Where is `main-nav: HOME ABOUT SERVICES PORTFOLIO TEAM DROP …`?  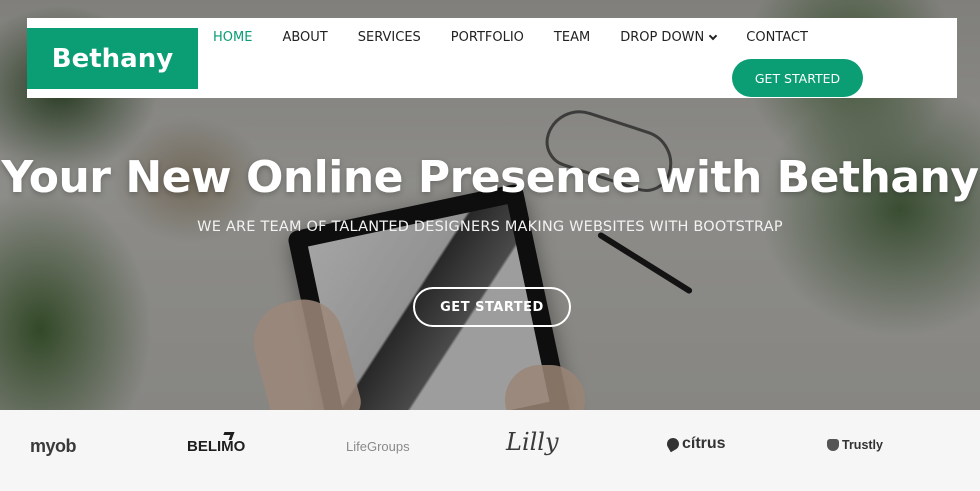
main-nav: HOME ABOUT SERVICES PORTFOLIO TEAM DROP … is located at coordinates (525, 37).